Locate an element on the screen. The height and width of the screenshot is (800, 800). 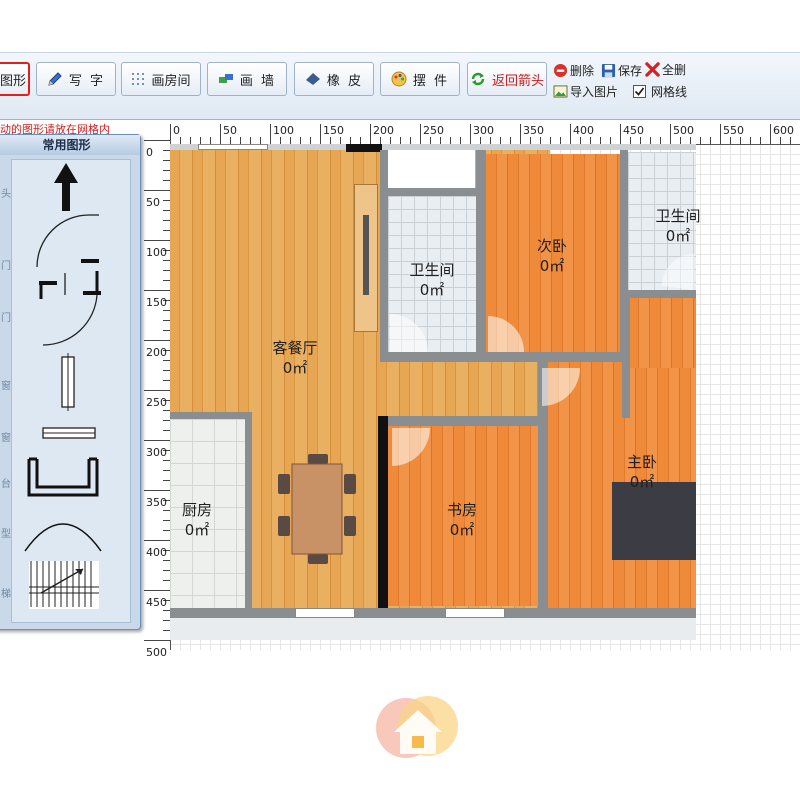
delete-button: 删除 is located at coordinates (573, 70).